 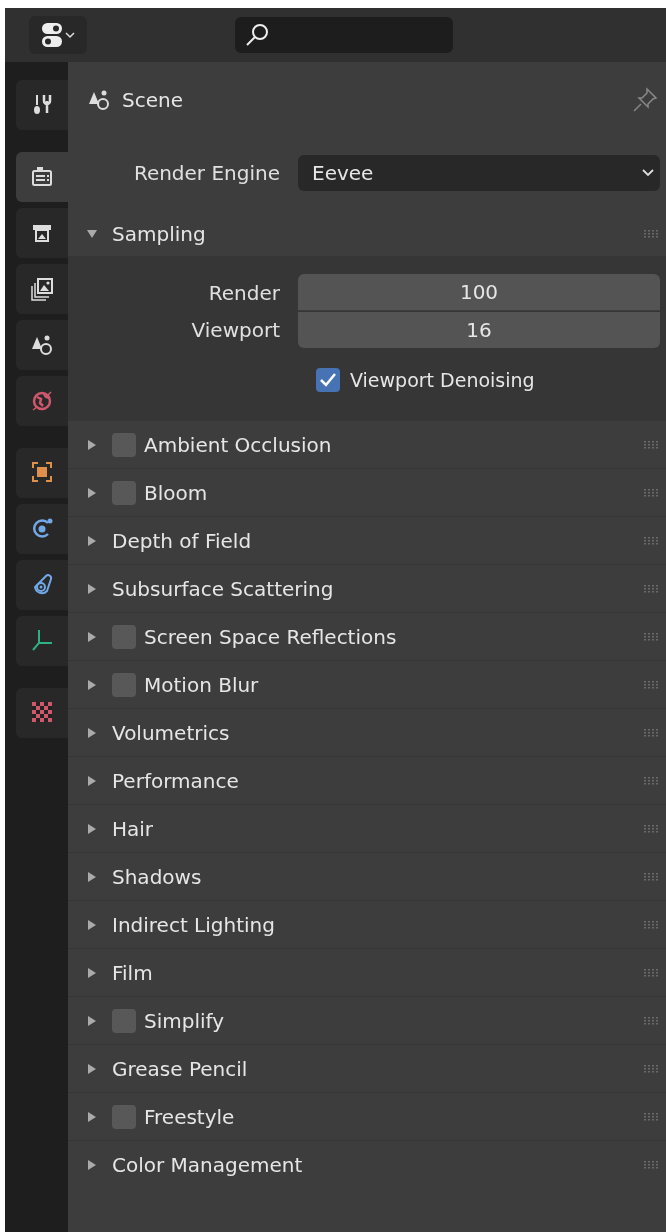 I want to click on image-stack-icon, so click(x=42, y=289).